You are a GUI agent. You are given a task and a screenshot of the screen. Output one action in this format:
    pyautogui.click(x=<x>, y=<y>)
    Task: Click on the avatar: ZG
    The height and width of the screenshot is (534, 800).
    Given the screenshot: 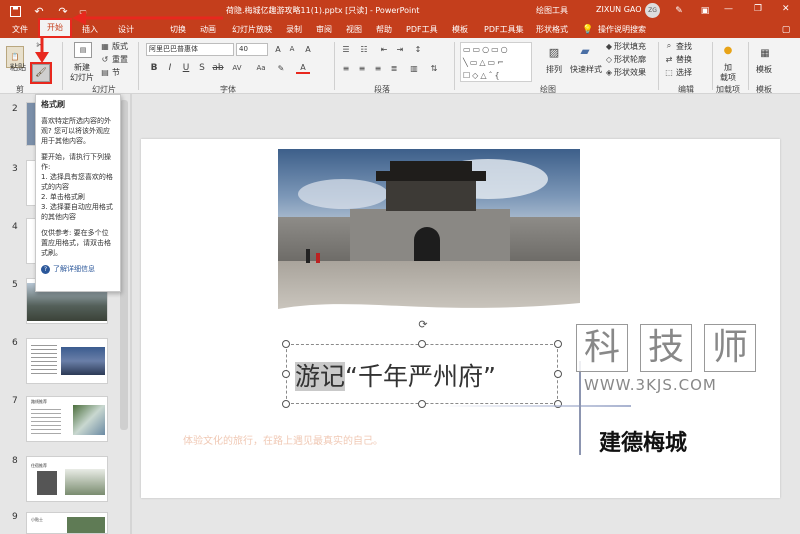 What is the action you would take?
    pyautogui.click(x=652, y=10)
    